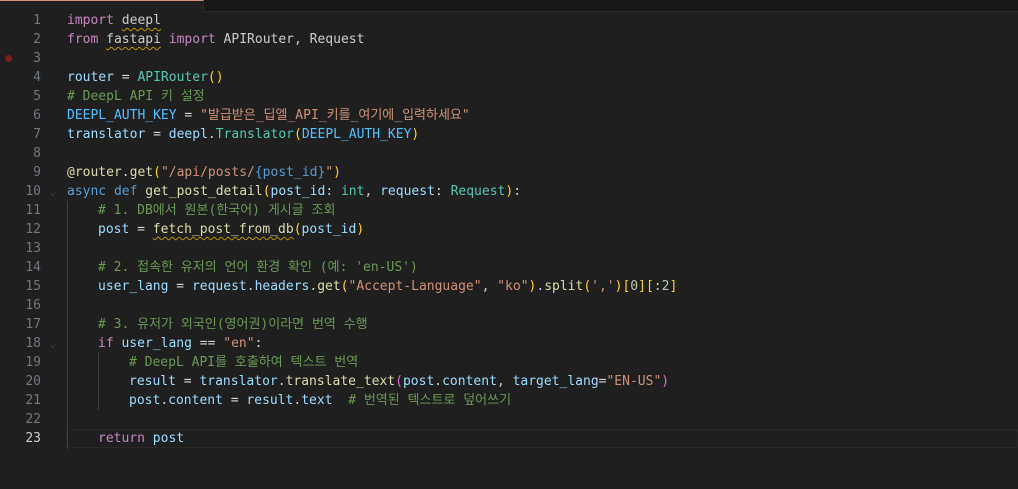  Describe the element at coordinates (30, 77) in the screenshot. I see `line-number: 4` at that location.